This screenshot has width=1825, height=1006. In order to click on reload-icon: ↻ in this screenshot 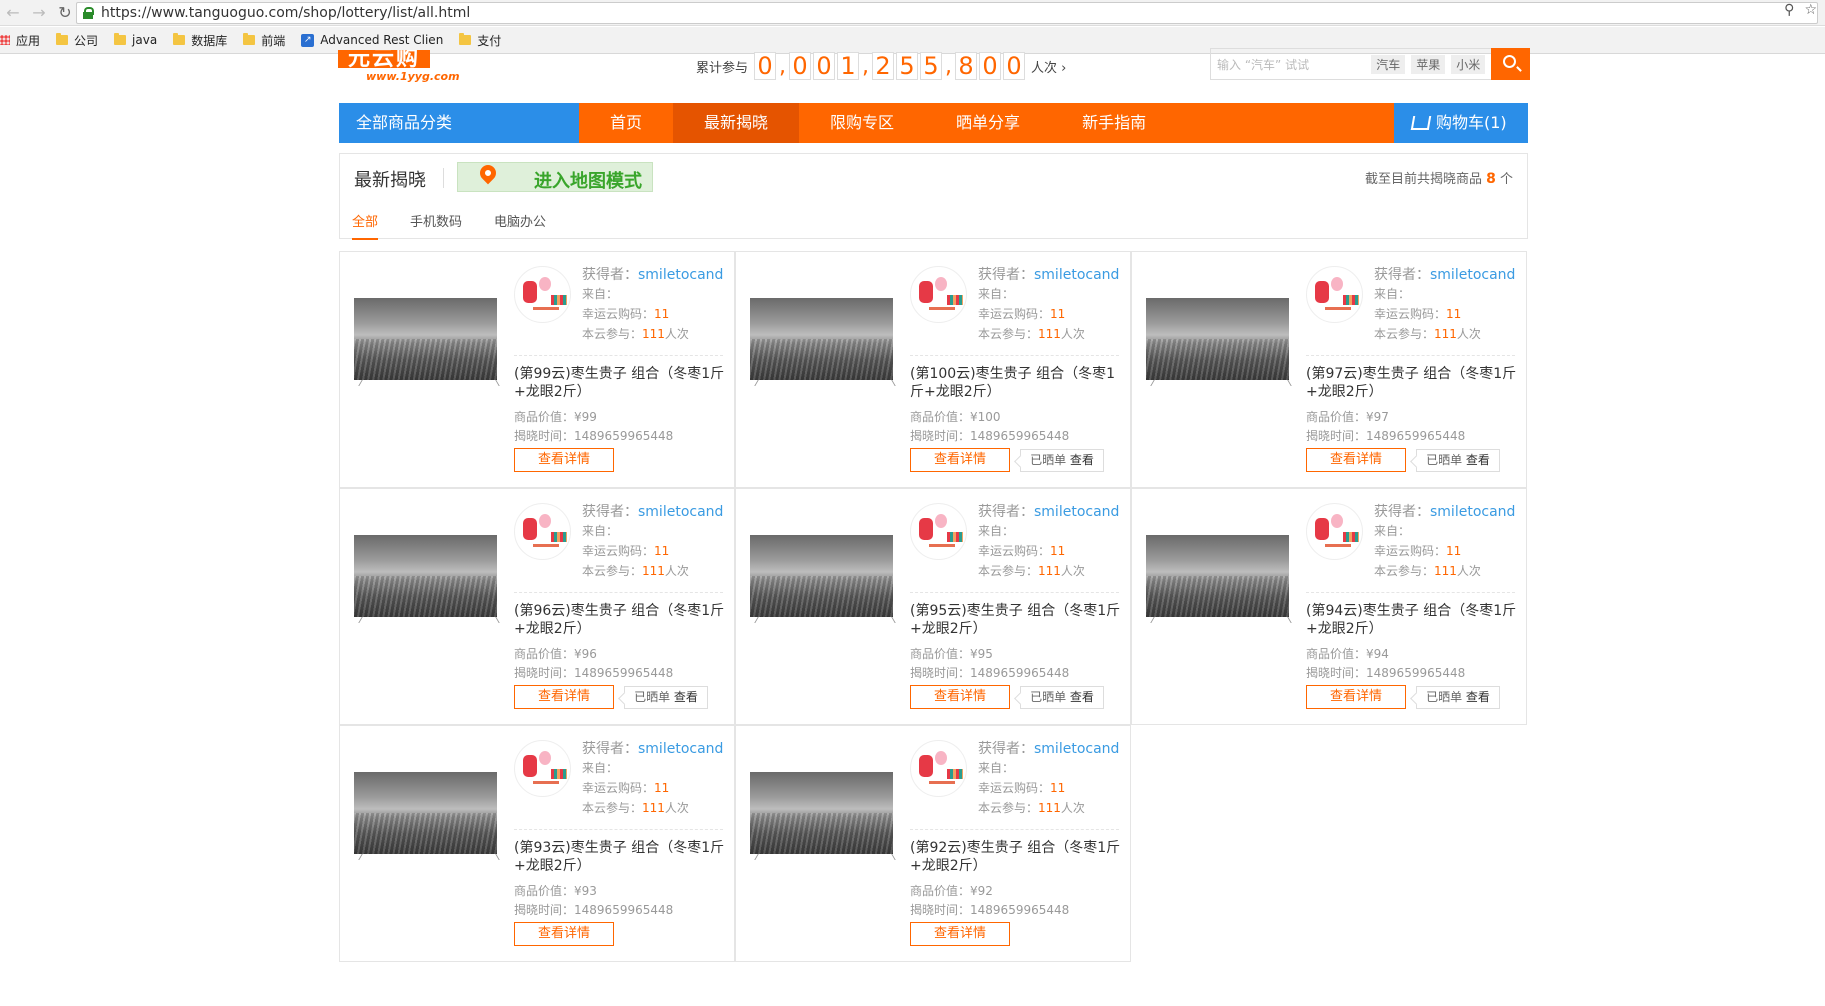, I will do `click(65, 13)`.